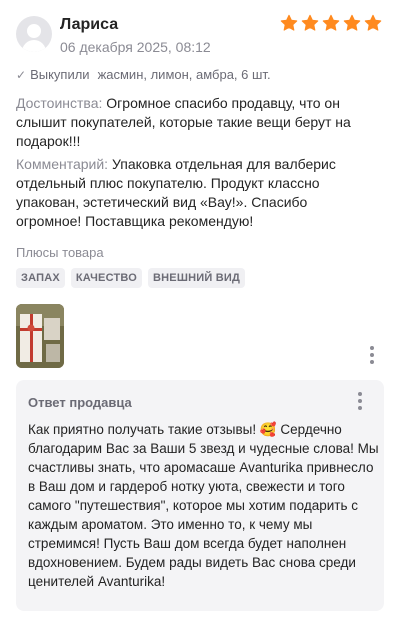 The image size is (406, 628). I want to click on pluses-title: Плюсы товара, so click(60, 252).